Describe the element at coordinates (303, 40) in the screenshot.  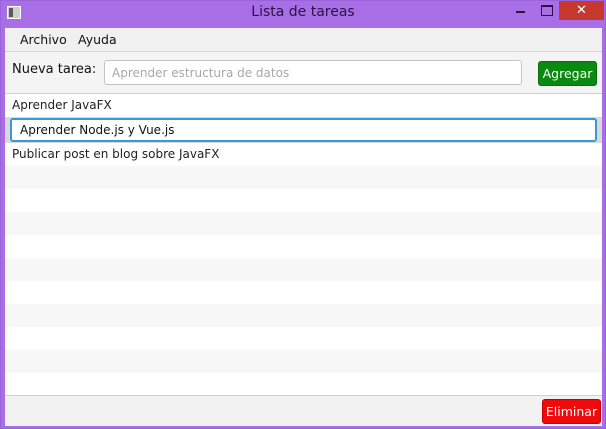
I see `menu-bar: Archivo Ayuda` at that location.